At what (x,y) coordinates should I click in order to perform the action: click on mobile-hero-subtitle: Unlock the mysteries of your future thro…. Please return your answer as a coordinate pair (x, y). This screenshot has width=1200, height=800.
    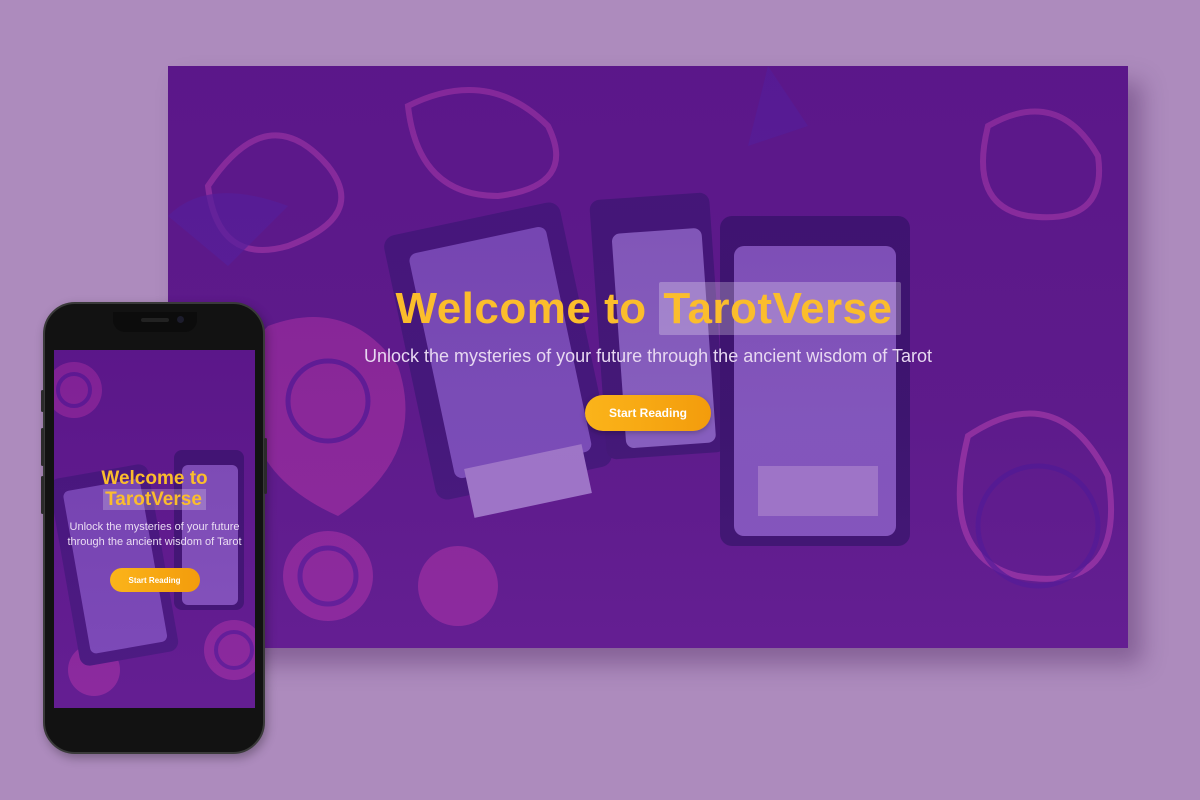
    Looking at the image, I should click on (154, 534).